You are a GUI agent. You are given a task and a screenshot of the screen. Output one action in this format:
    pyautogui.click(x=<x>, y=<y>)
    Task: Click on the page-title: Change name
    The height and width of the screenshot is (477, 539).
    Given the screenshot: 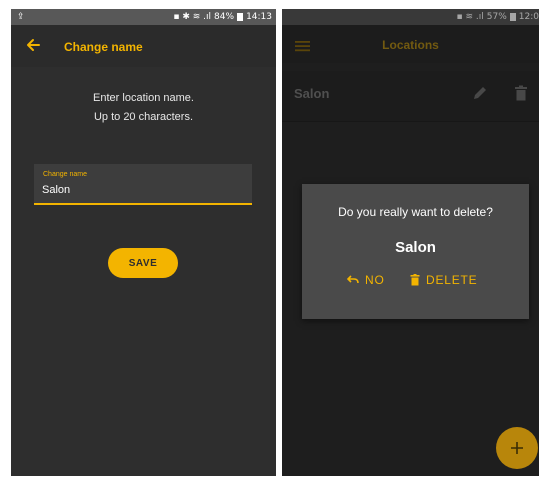 What is the action you would take?
    pyautogui.click(x=103, y=47)
    